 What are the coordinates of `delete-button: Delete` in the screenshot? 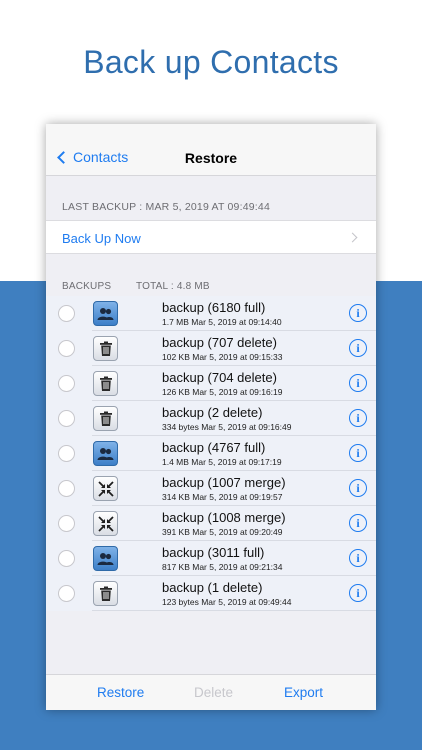 It's located at (213, 692).